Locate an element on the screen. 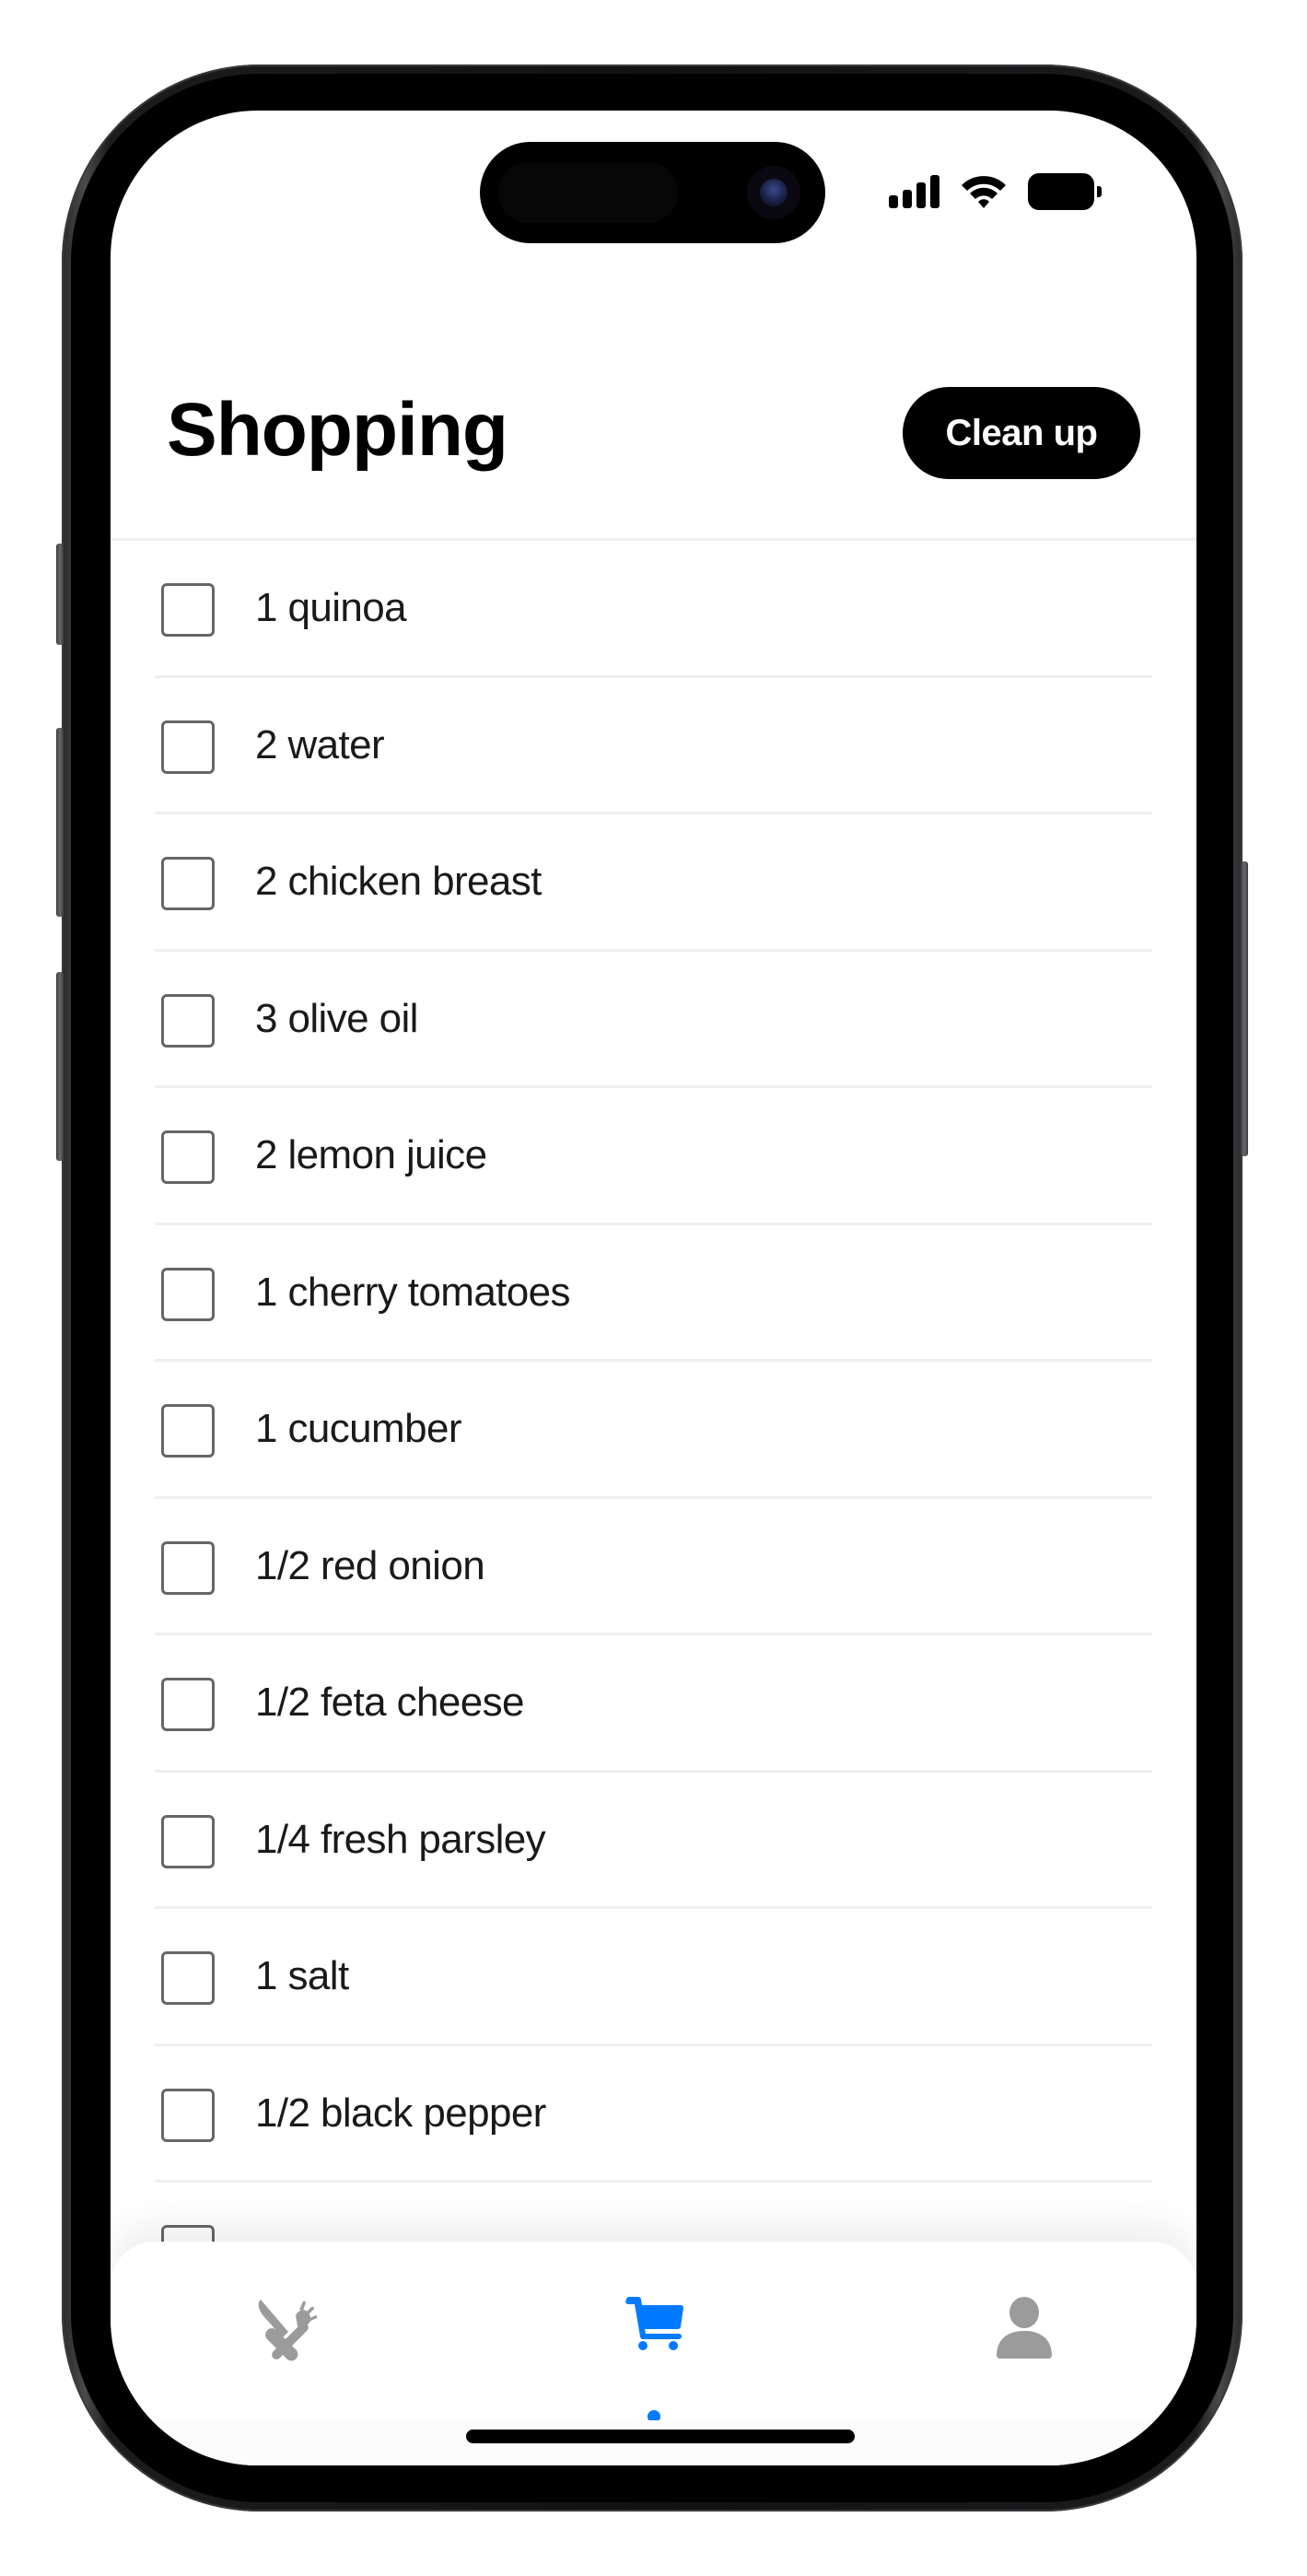 This screenshot has height=2576, width=1307. list-item: 1 cherry tomatoes is located at coordinates (653, 1293).